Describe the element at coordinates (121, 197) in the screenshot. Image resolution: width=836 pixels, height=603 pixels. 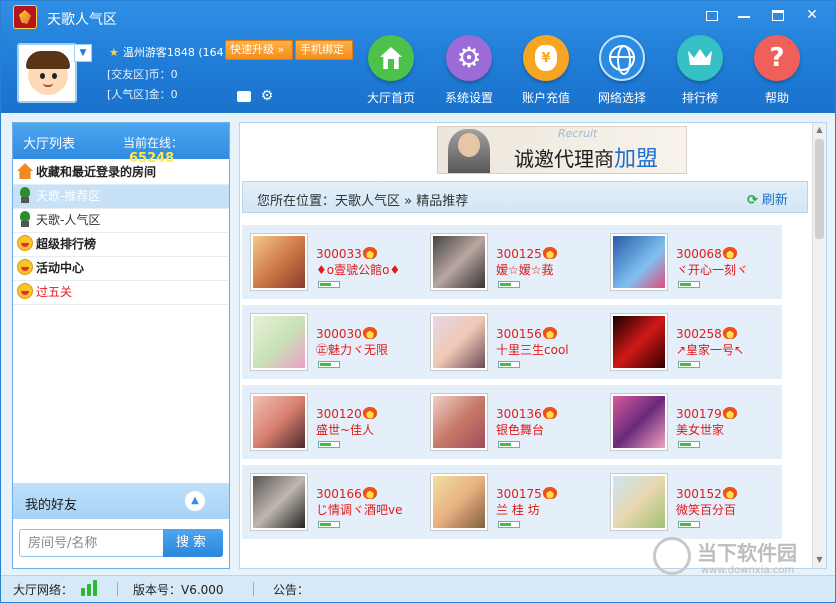
I see `hall-list-item: 天歌-推荐区` at that location.